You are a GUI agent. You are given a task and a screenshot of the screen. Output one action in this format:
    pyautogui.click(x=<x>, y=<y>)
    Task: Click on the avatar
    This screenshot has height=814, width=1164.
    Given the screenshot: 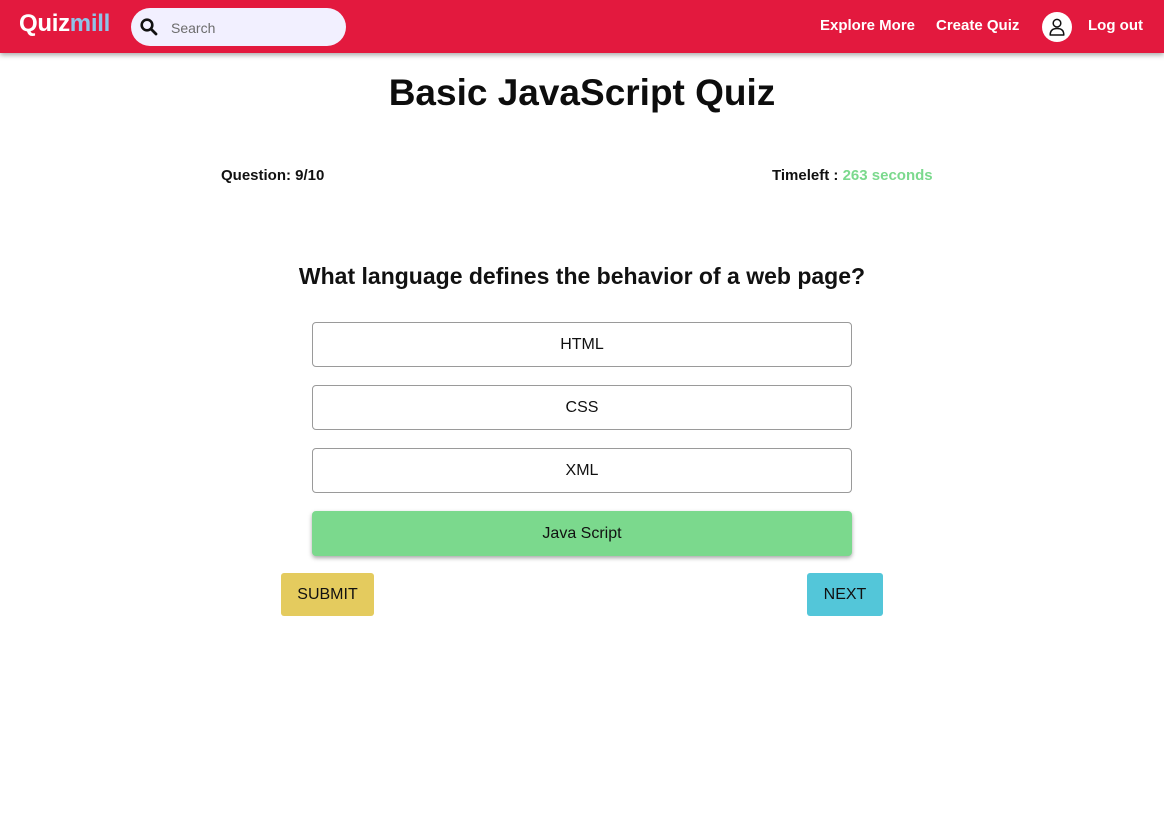 What is the action you would take?
    pyautogui.click(x=1057, y=27)
    